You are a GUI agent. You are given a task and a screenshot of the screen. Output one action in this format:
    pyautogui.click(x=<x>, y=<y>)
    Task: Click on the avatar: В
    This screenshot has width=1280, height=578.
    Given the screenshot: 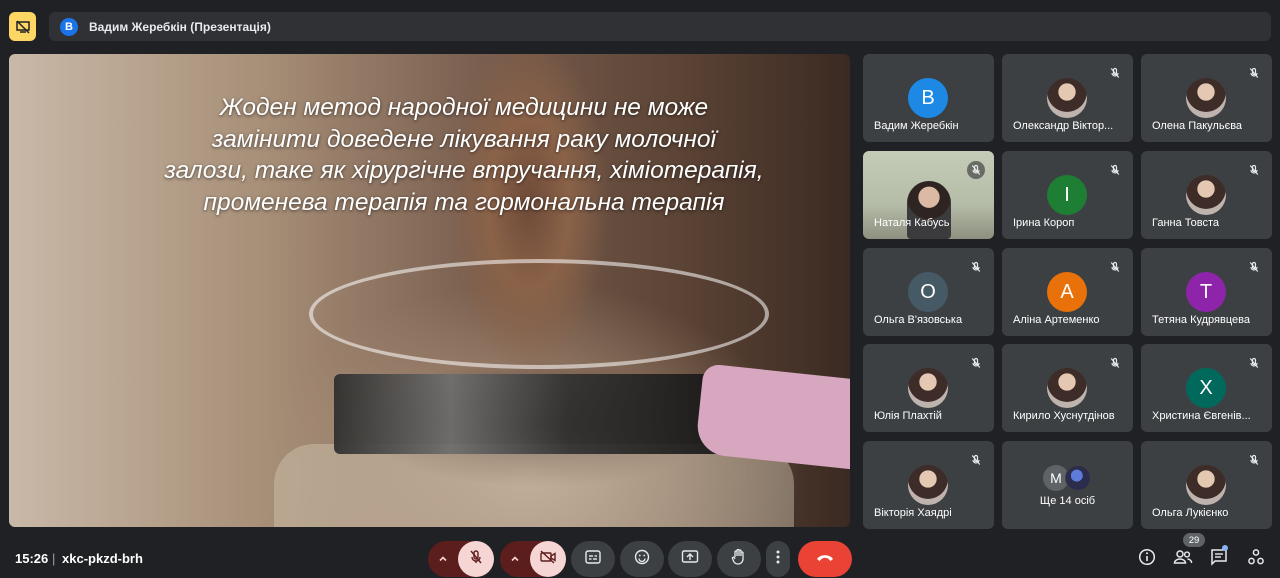 What is the action you would take?
    pyautogui.click(x=928, y=98)
    